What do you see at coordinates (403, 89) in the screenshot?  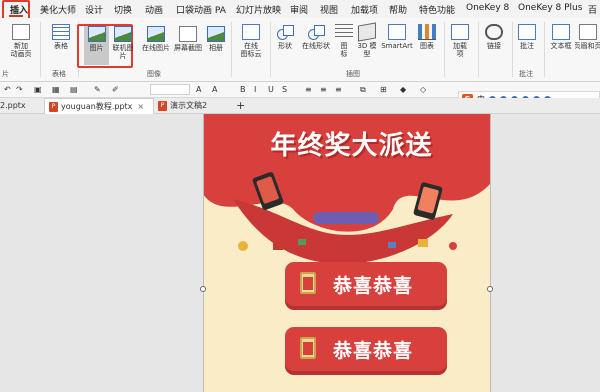 I see `fill-color-icon: ◆` at bounding box center [403, 89].